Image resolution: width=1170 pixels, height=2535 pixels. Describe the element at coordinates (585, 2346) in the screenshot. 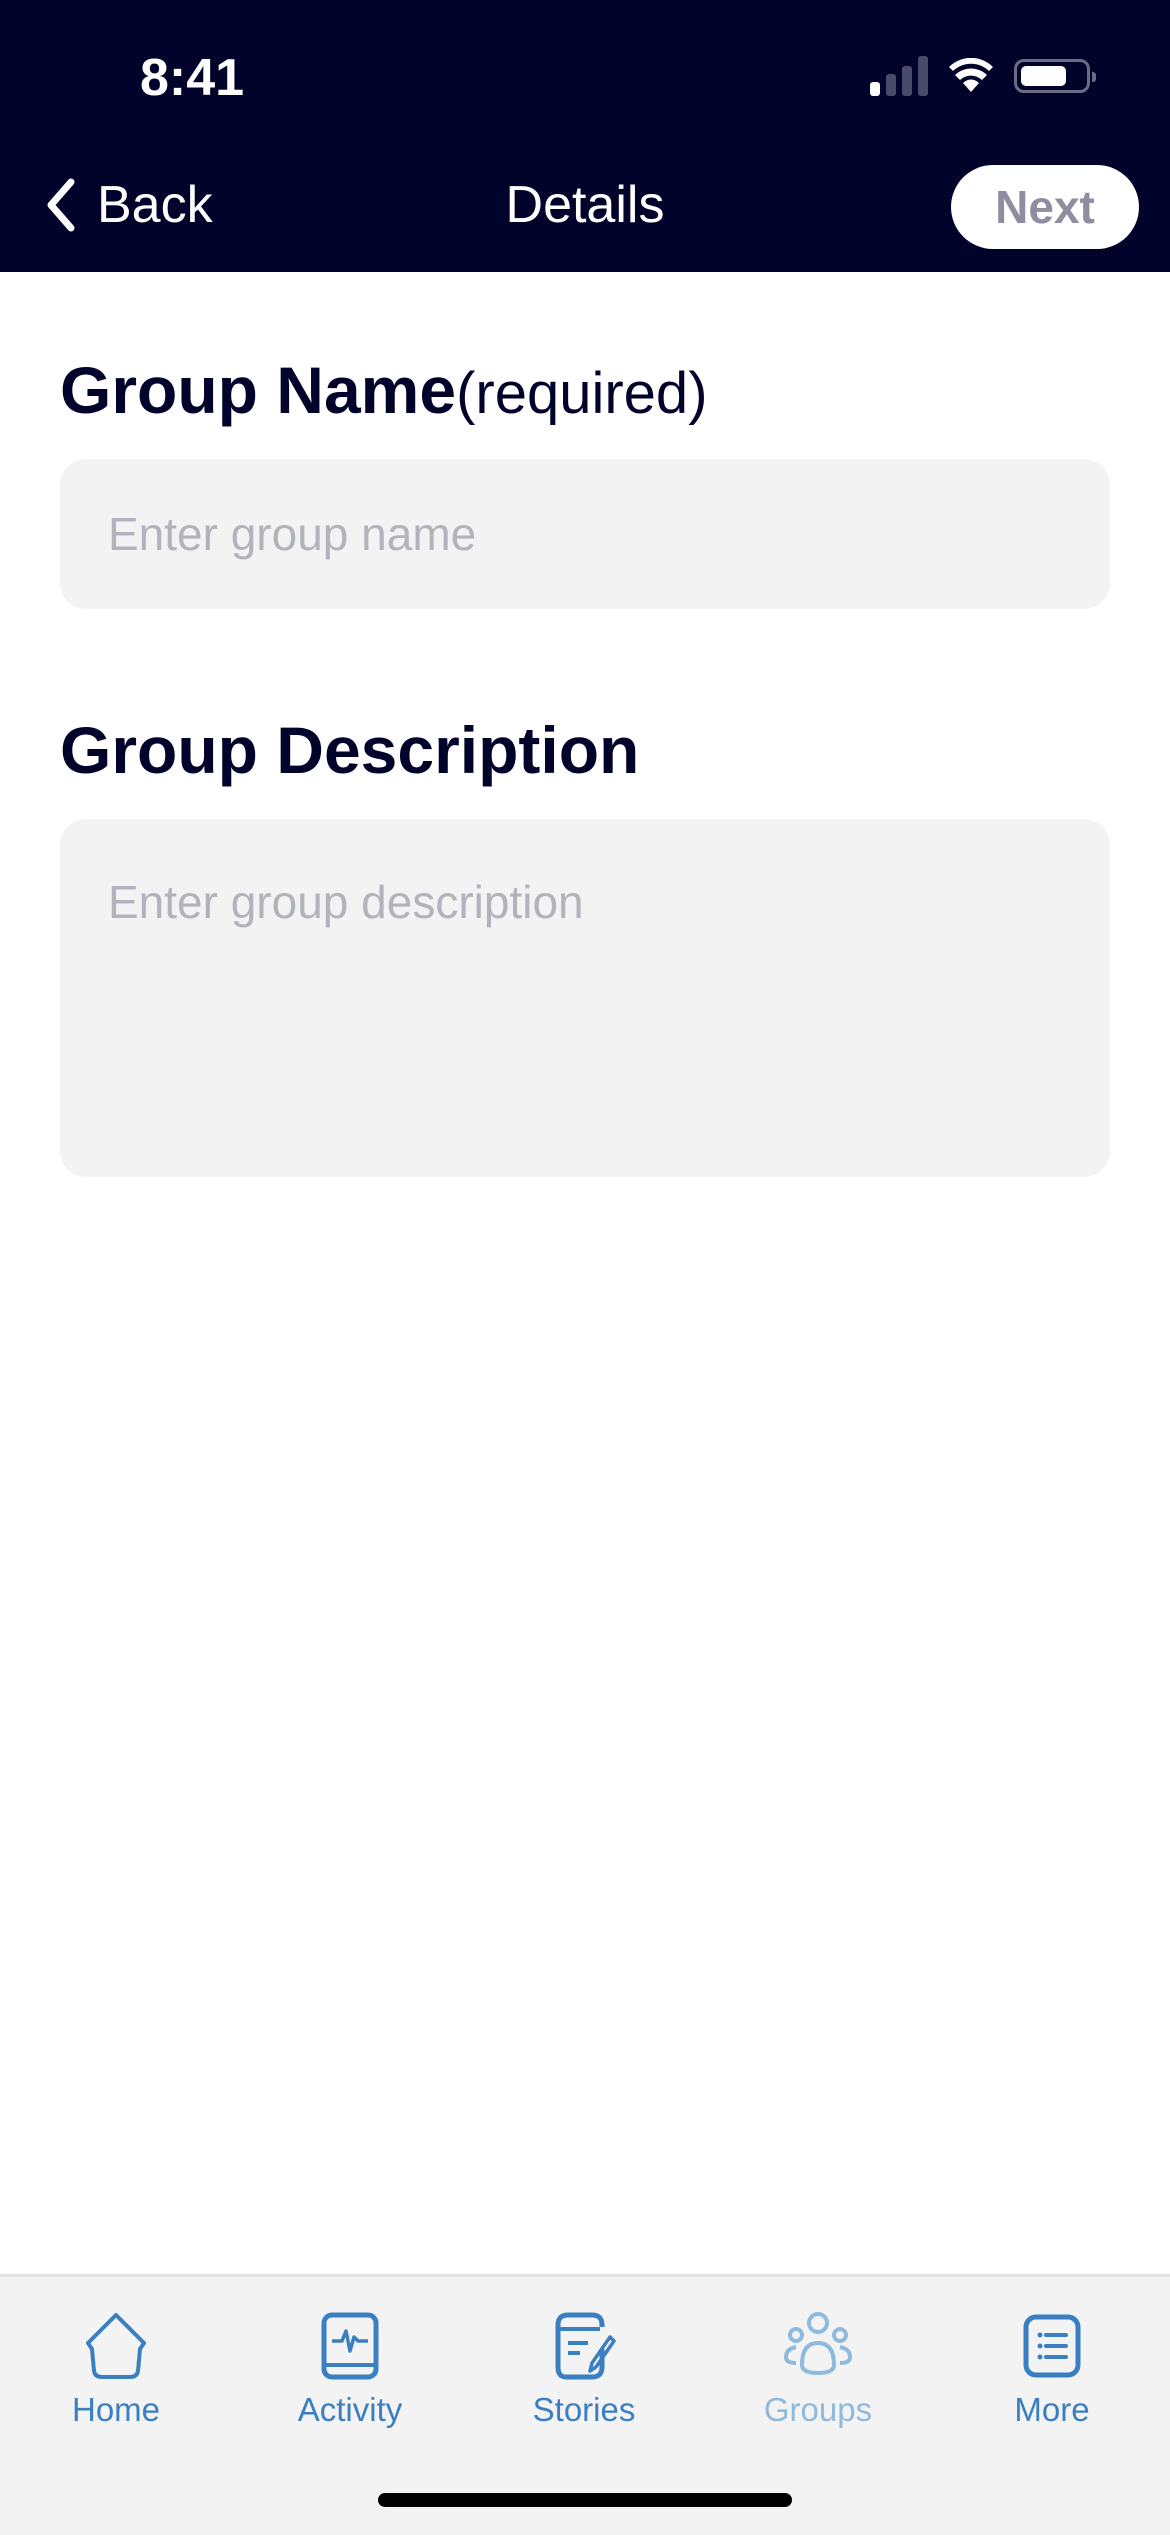

I see `stories-icon` at that location.